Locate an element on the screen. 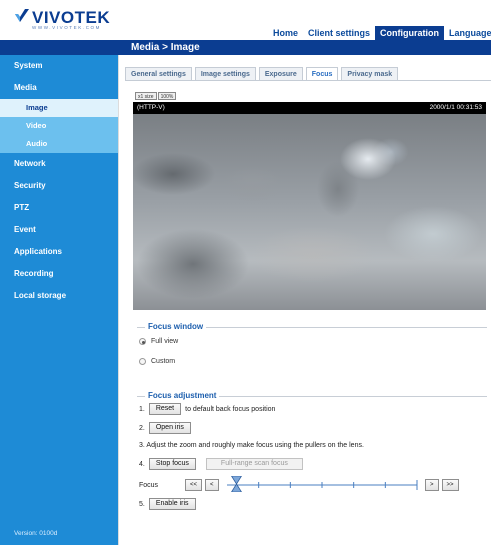 This screenshot has width=491, height=545. sidebar-item-event: Event is located at coordinates (59, 230).